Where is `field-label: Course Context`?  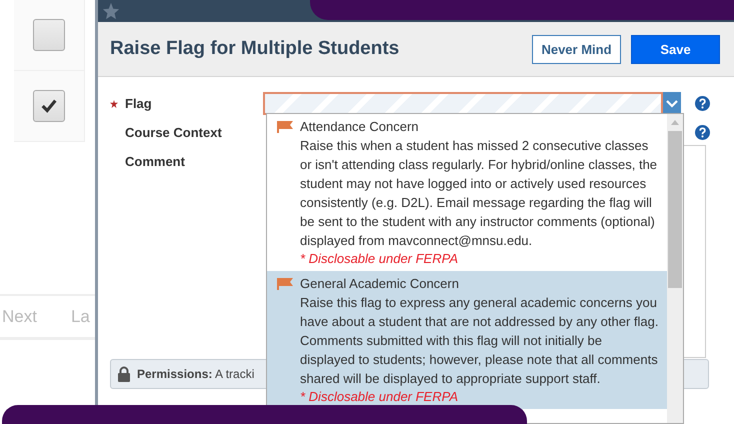 field-label: Course Context is located at coordinates (173, 132).